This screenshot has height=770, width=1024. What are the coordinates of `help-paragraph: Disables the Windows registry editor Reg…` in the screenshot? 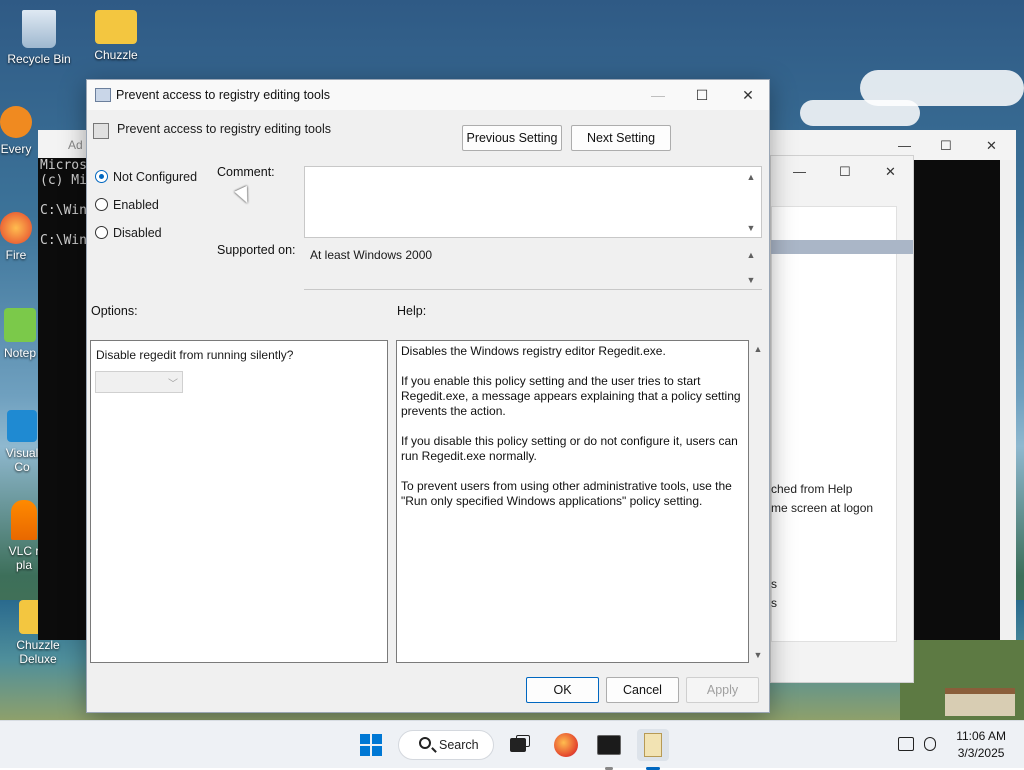 It's located at (533, 351).